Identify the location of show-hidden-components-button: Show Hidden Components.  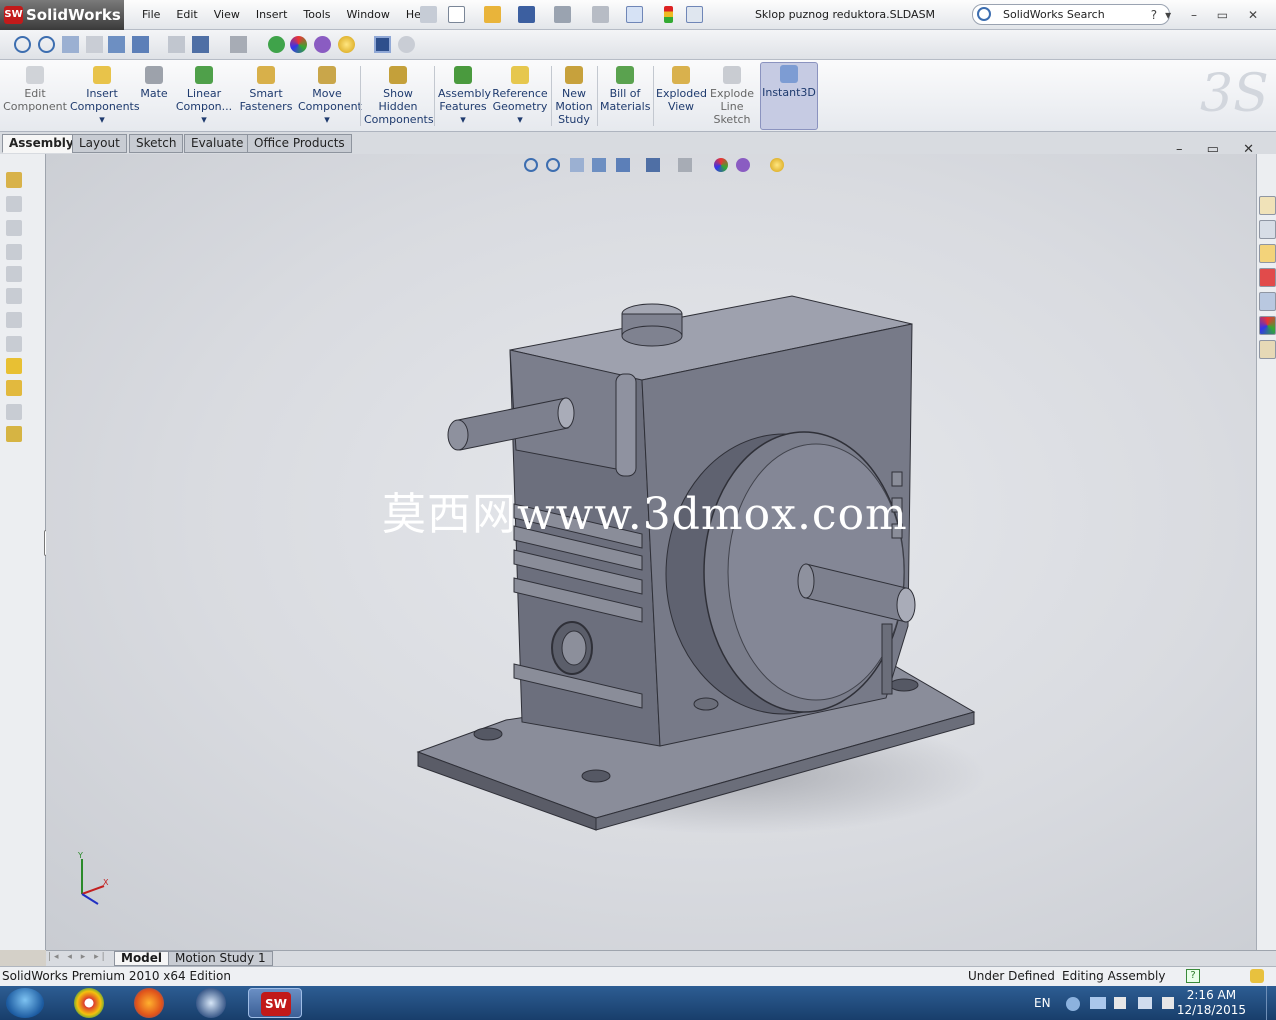
(399, 95).